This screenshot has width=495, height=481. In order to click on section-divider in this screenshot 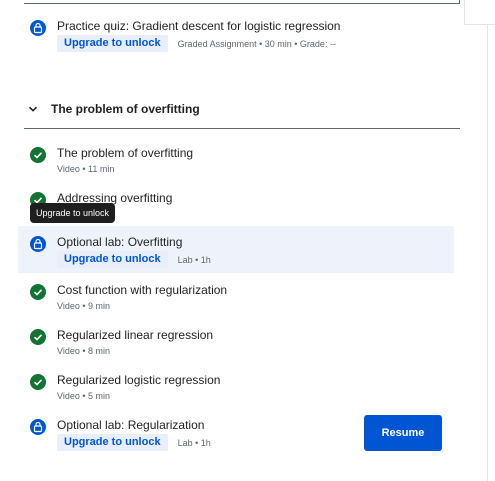, I will do `click(242, 128)`.